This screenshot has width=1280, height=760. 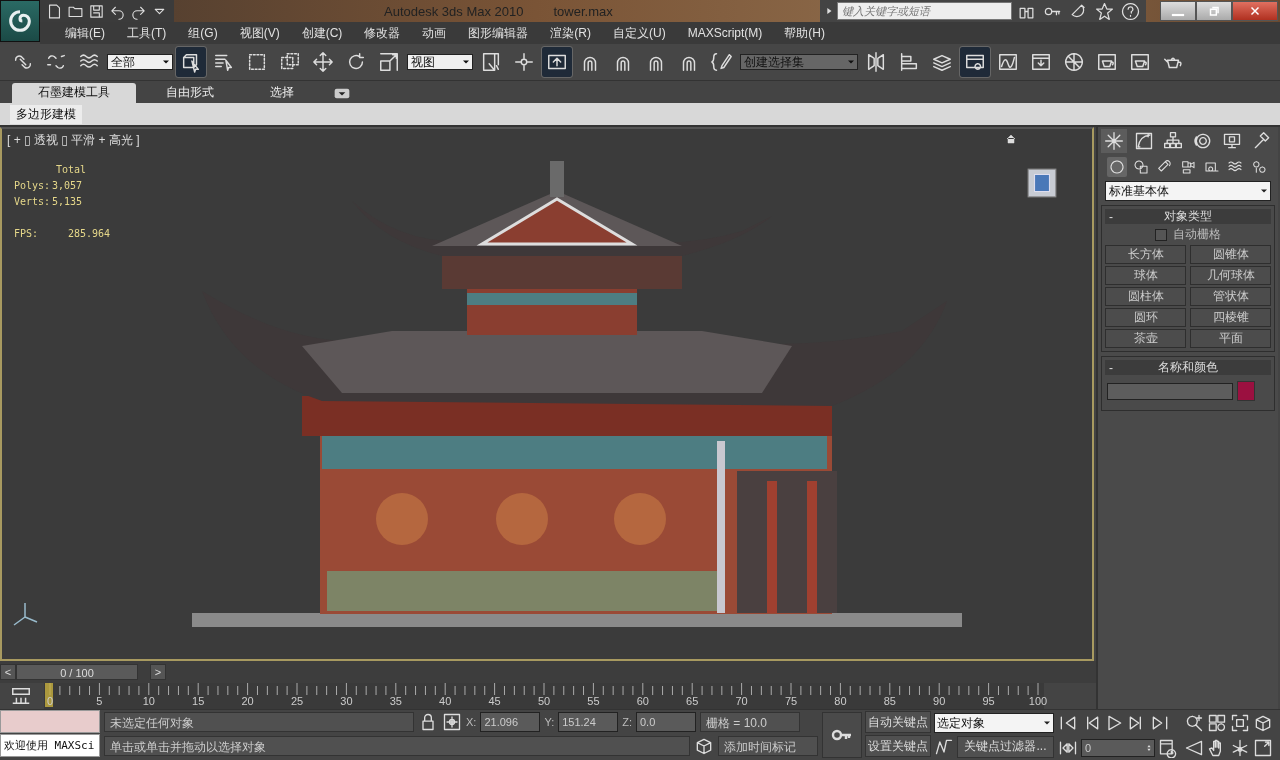 I want to click on object-type-button: 几何球体, so click(x=1230, y=275).